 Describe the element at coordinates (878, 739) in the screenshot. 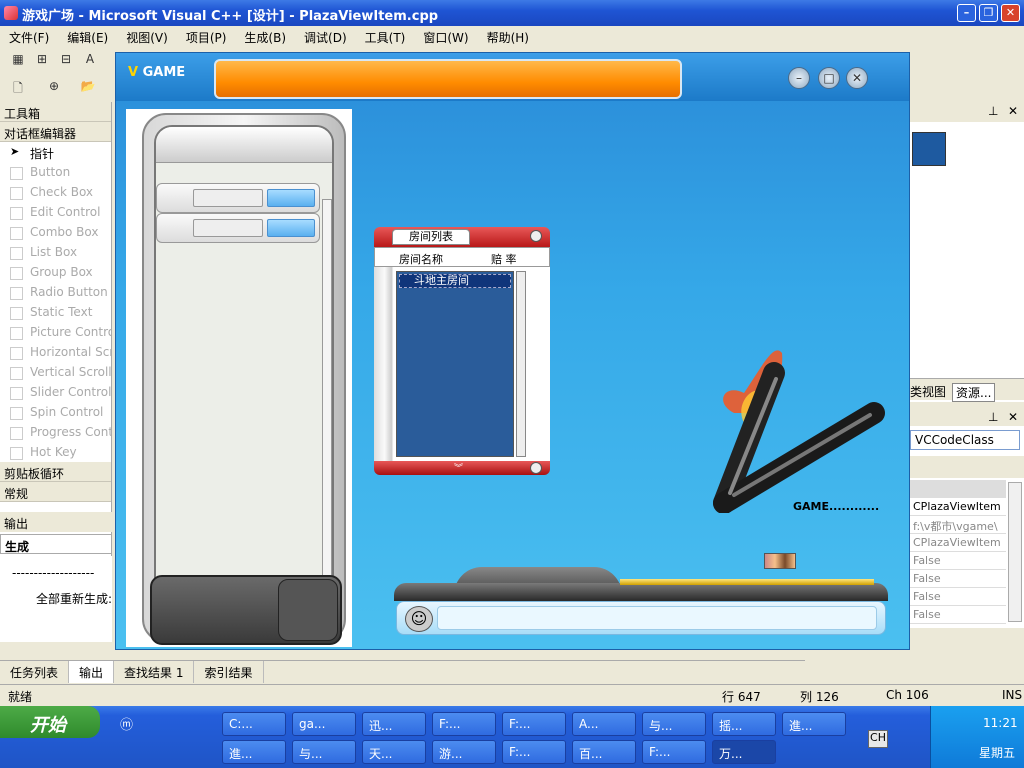

I see `language-indicator: CH` at that location.